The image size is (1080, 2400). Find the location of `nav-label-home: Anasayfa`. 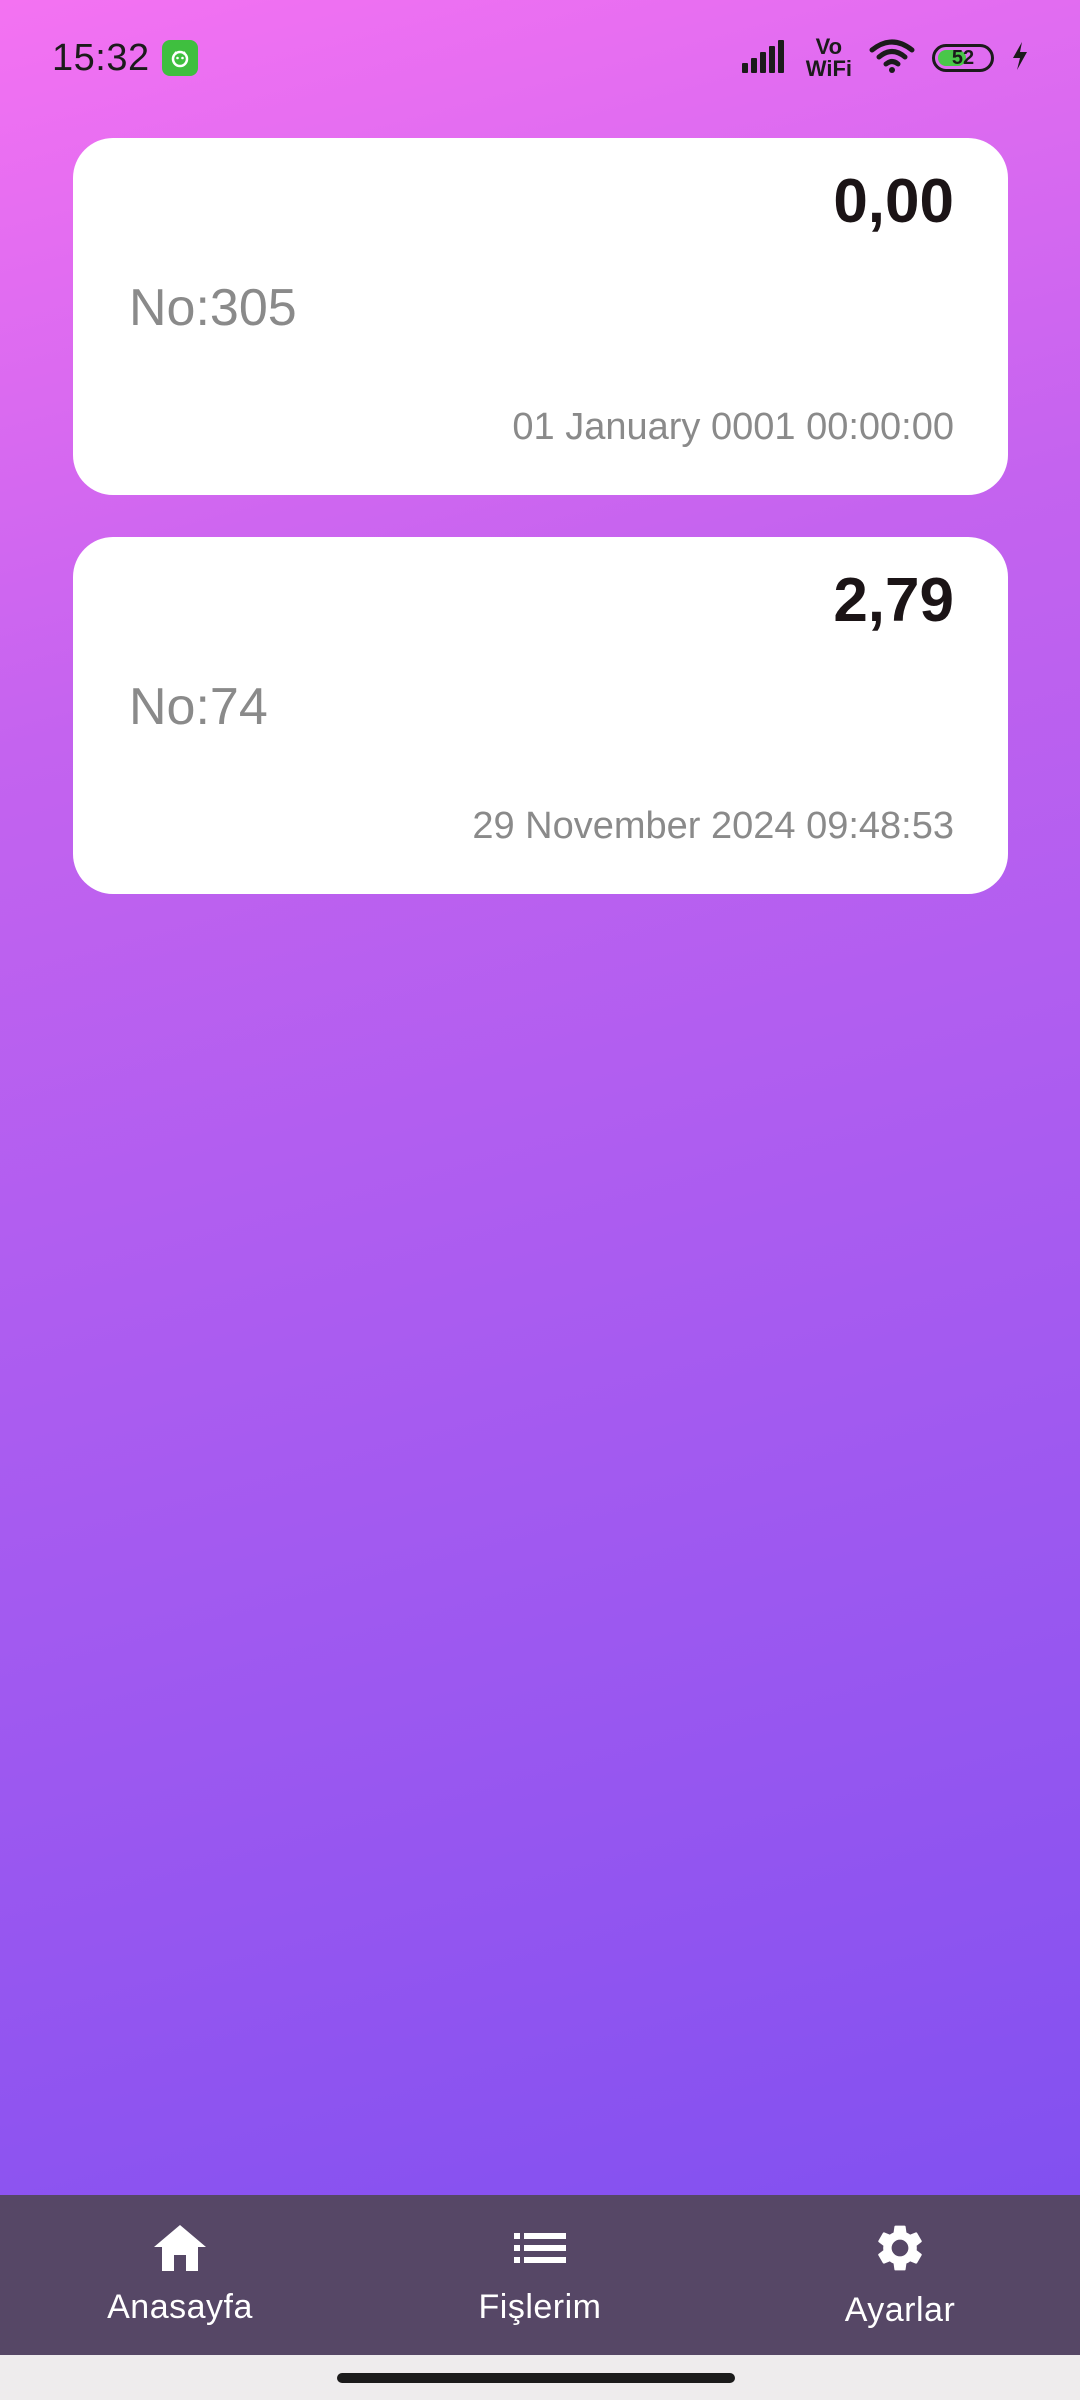

nav-label-home: Anasayfa is located at coordinates (180, 2307).